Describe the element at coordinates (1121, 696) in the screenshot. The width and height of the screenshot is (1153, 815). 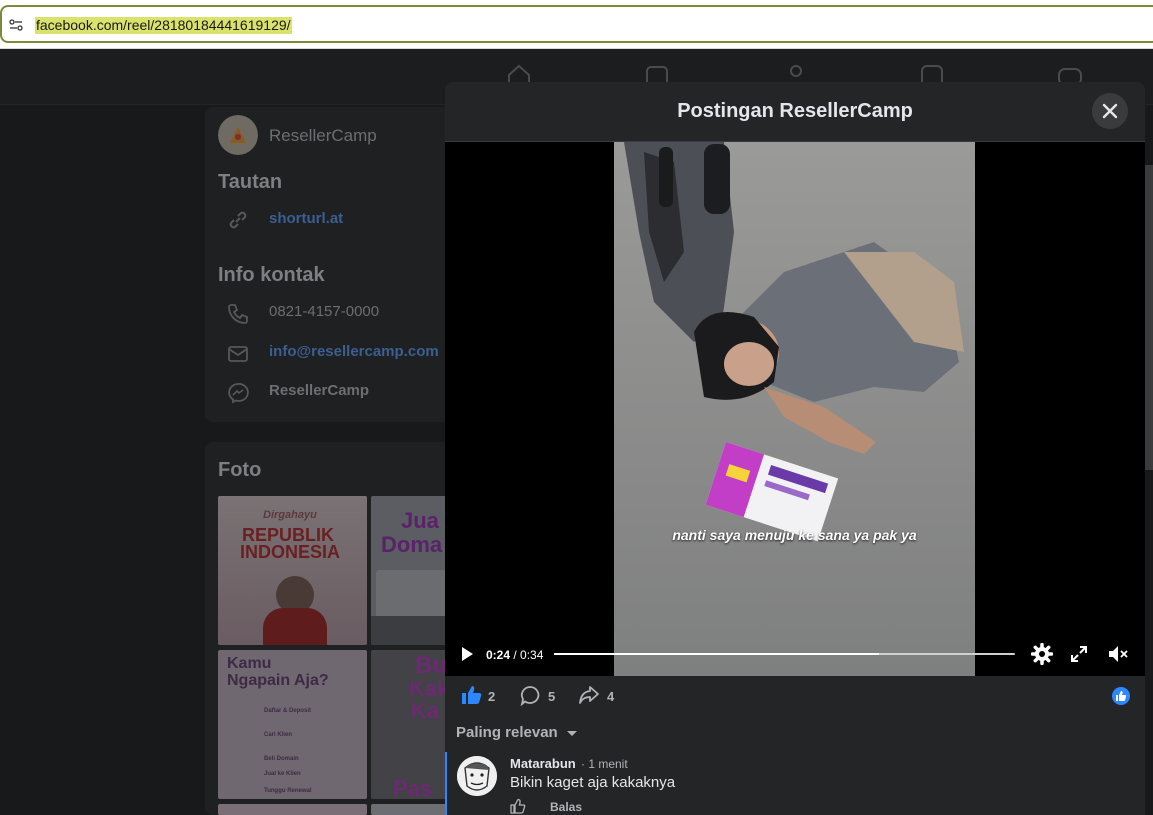
I see `like-reaction-badge-icon` at that location.